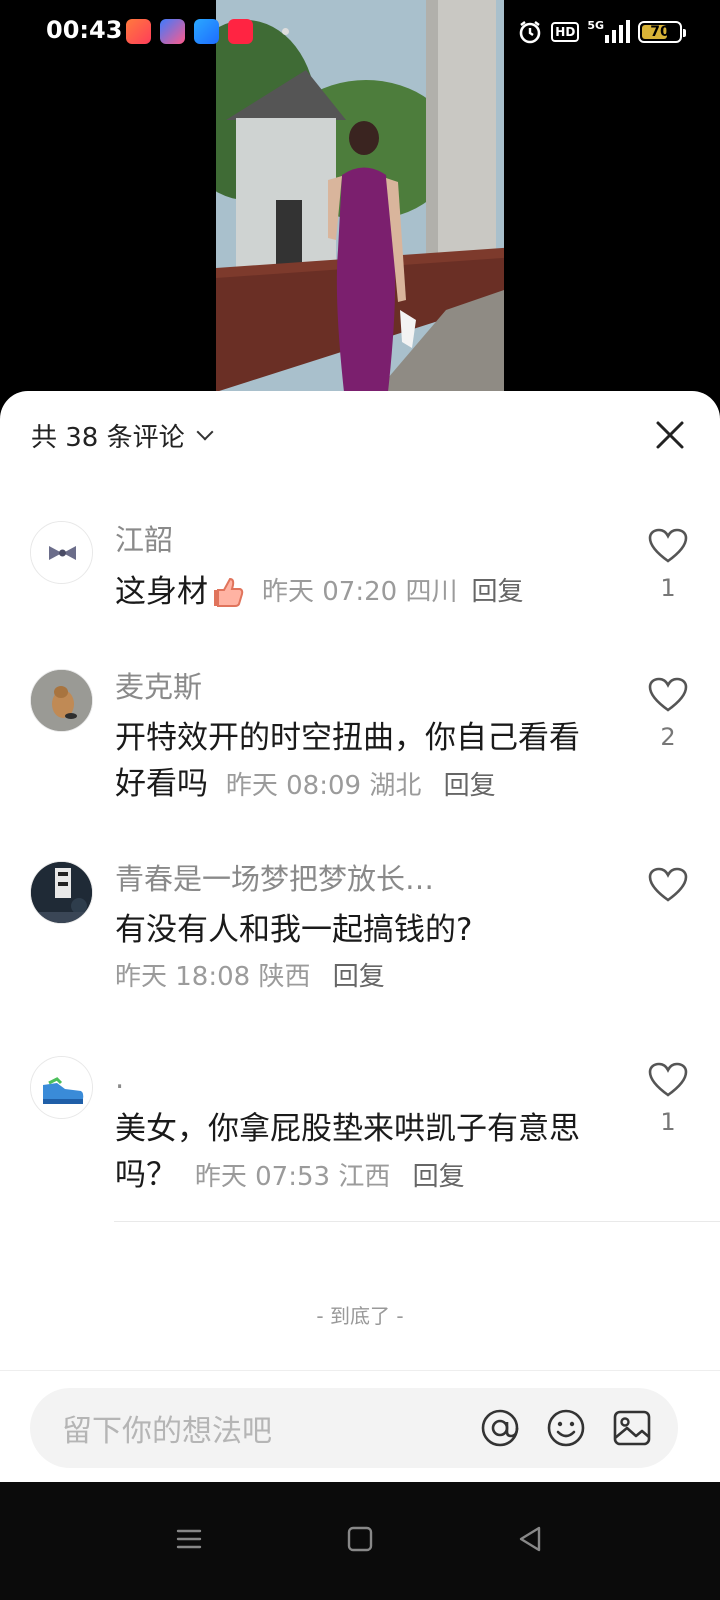 The image size is (720, 1600). Describe the element at coordinates (500, 1428) in the screenshot. I see `mention-icon` at that location.